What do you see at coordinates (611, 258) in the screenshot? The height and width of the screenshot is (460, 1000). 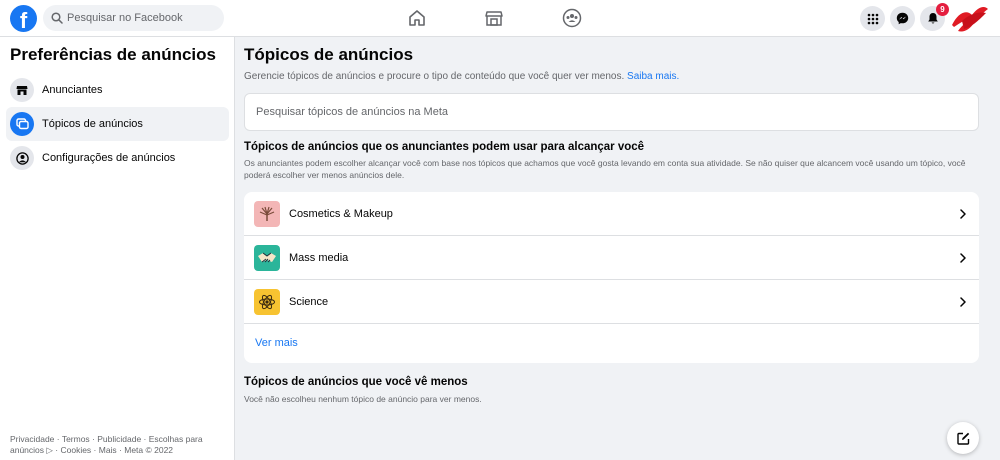 I see `topic-row-mass-media: Mass media` at bounding box center [611, 258].